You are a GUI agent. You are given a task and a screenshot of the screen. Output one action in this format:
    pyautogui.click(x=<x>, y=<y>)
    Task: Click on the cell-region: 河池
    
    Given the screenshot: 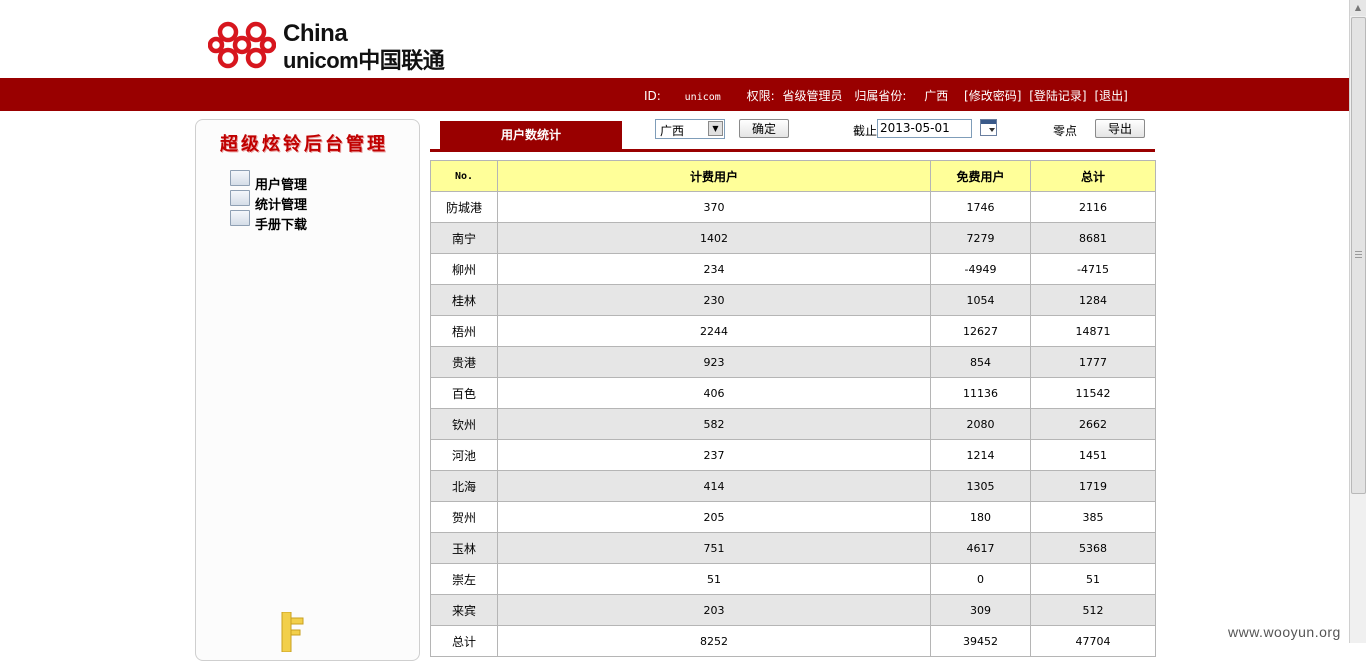 What is the action you would take?
    pyautogui.click(x=464, y=455)
    